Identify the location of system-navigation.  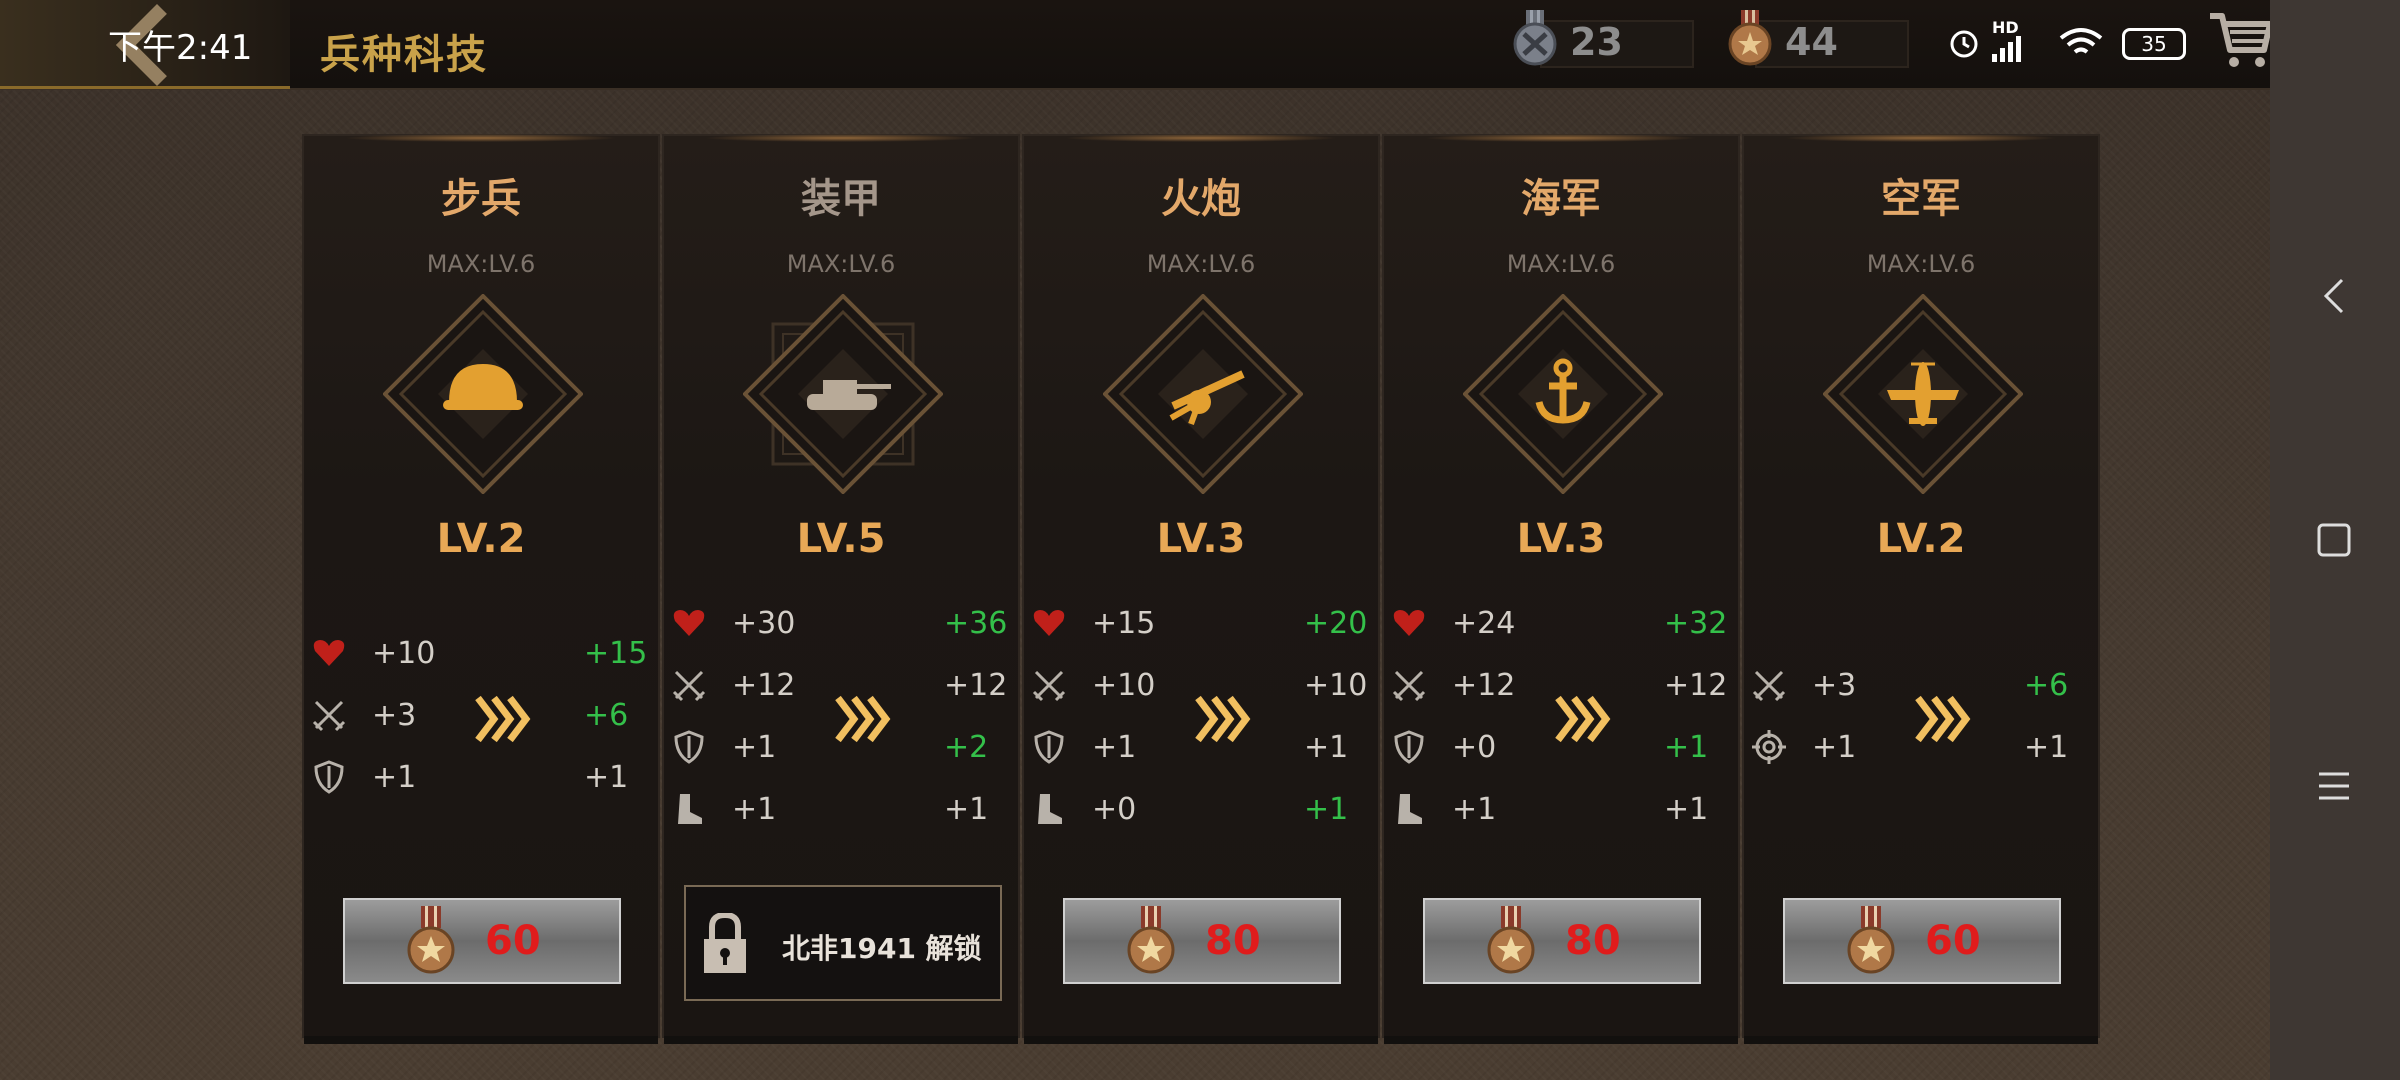
(2335, 540).